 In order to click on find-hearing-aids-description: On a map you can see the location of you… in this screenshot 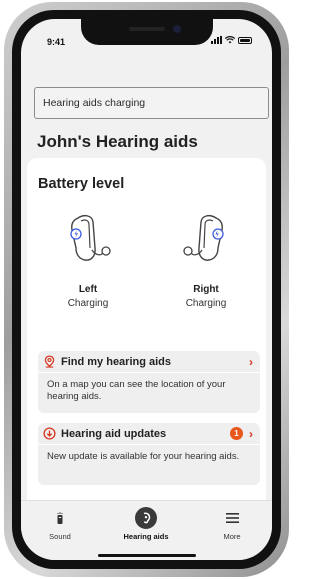, I will do `click(136, 390)`.